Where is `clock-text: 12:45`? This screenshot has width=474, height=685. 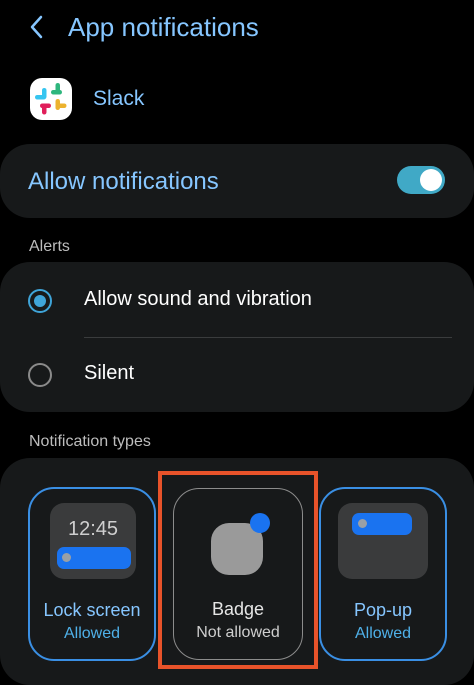 clock-text: 12:45 is located at coordinates (93, 529).